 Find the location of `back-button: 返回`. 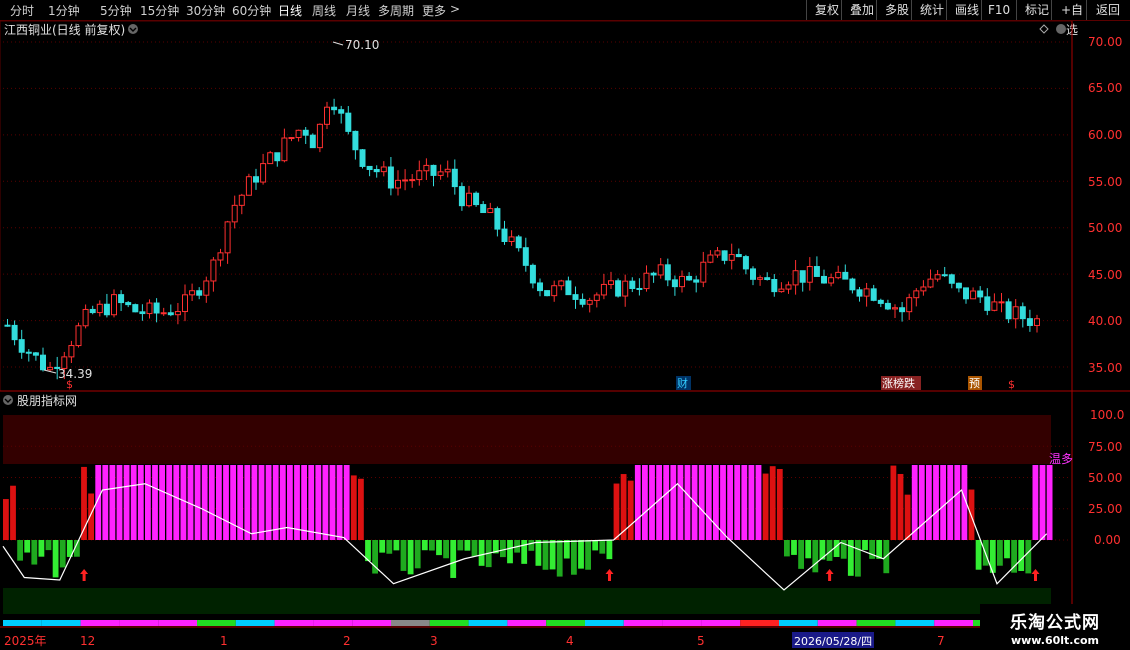

back-button: 返回 is located at coordinates (1107, 10).